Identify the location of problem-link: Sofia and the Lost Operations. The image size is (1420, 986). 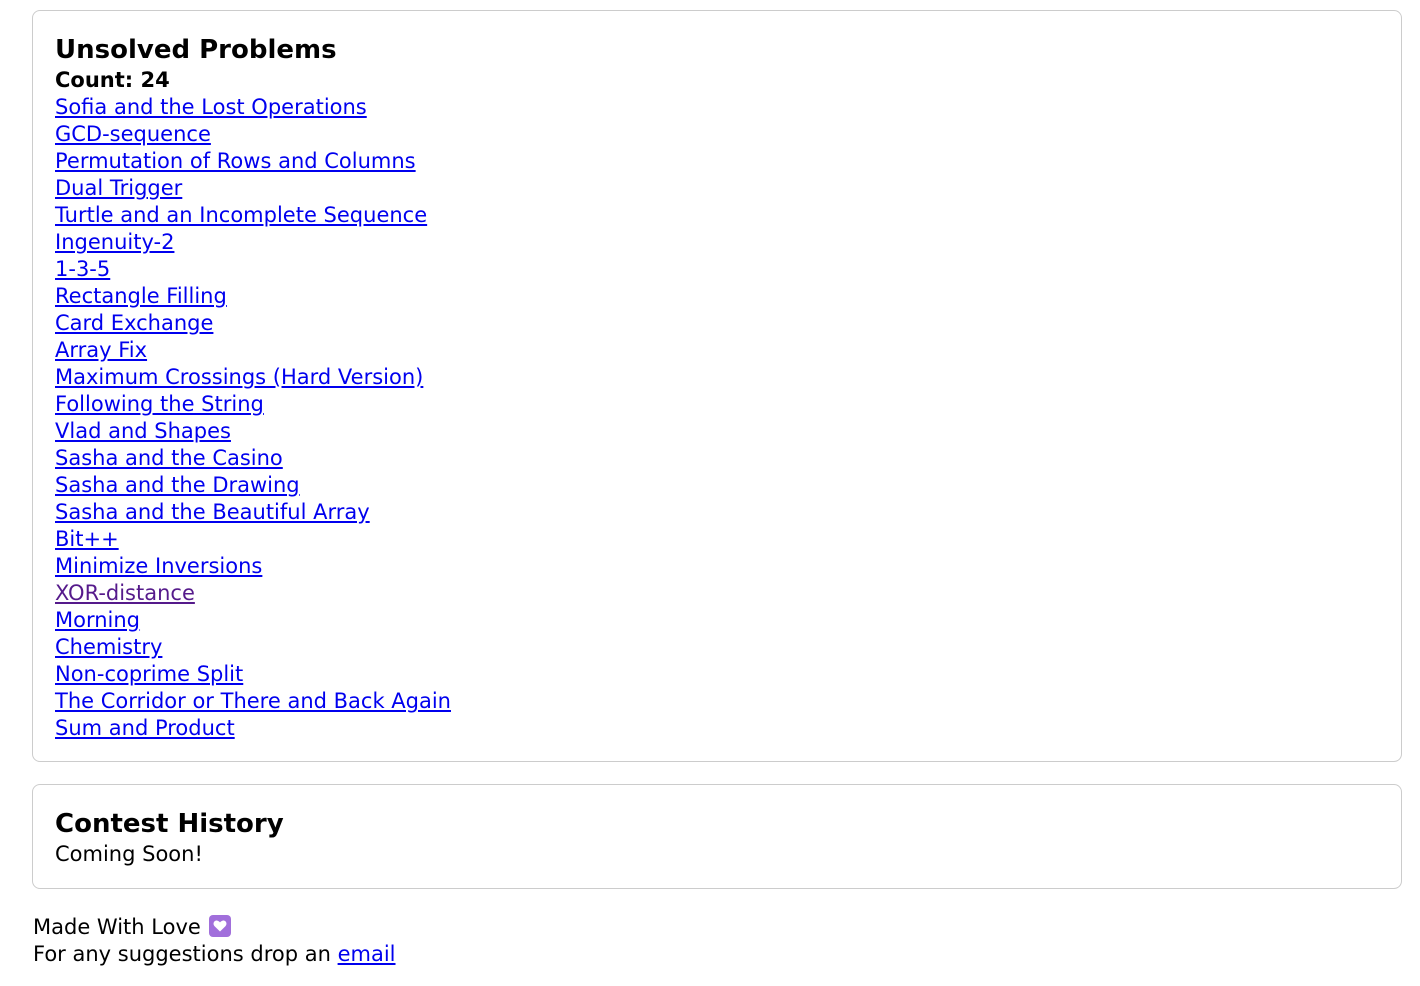
(211, 107).